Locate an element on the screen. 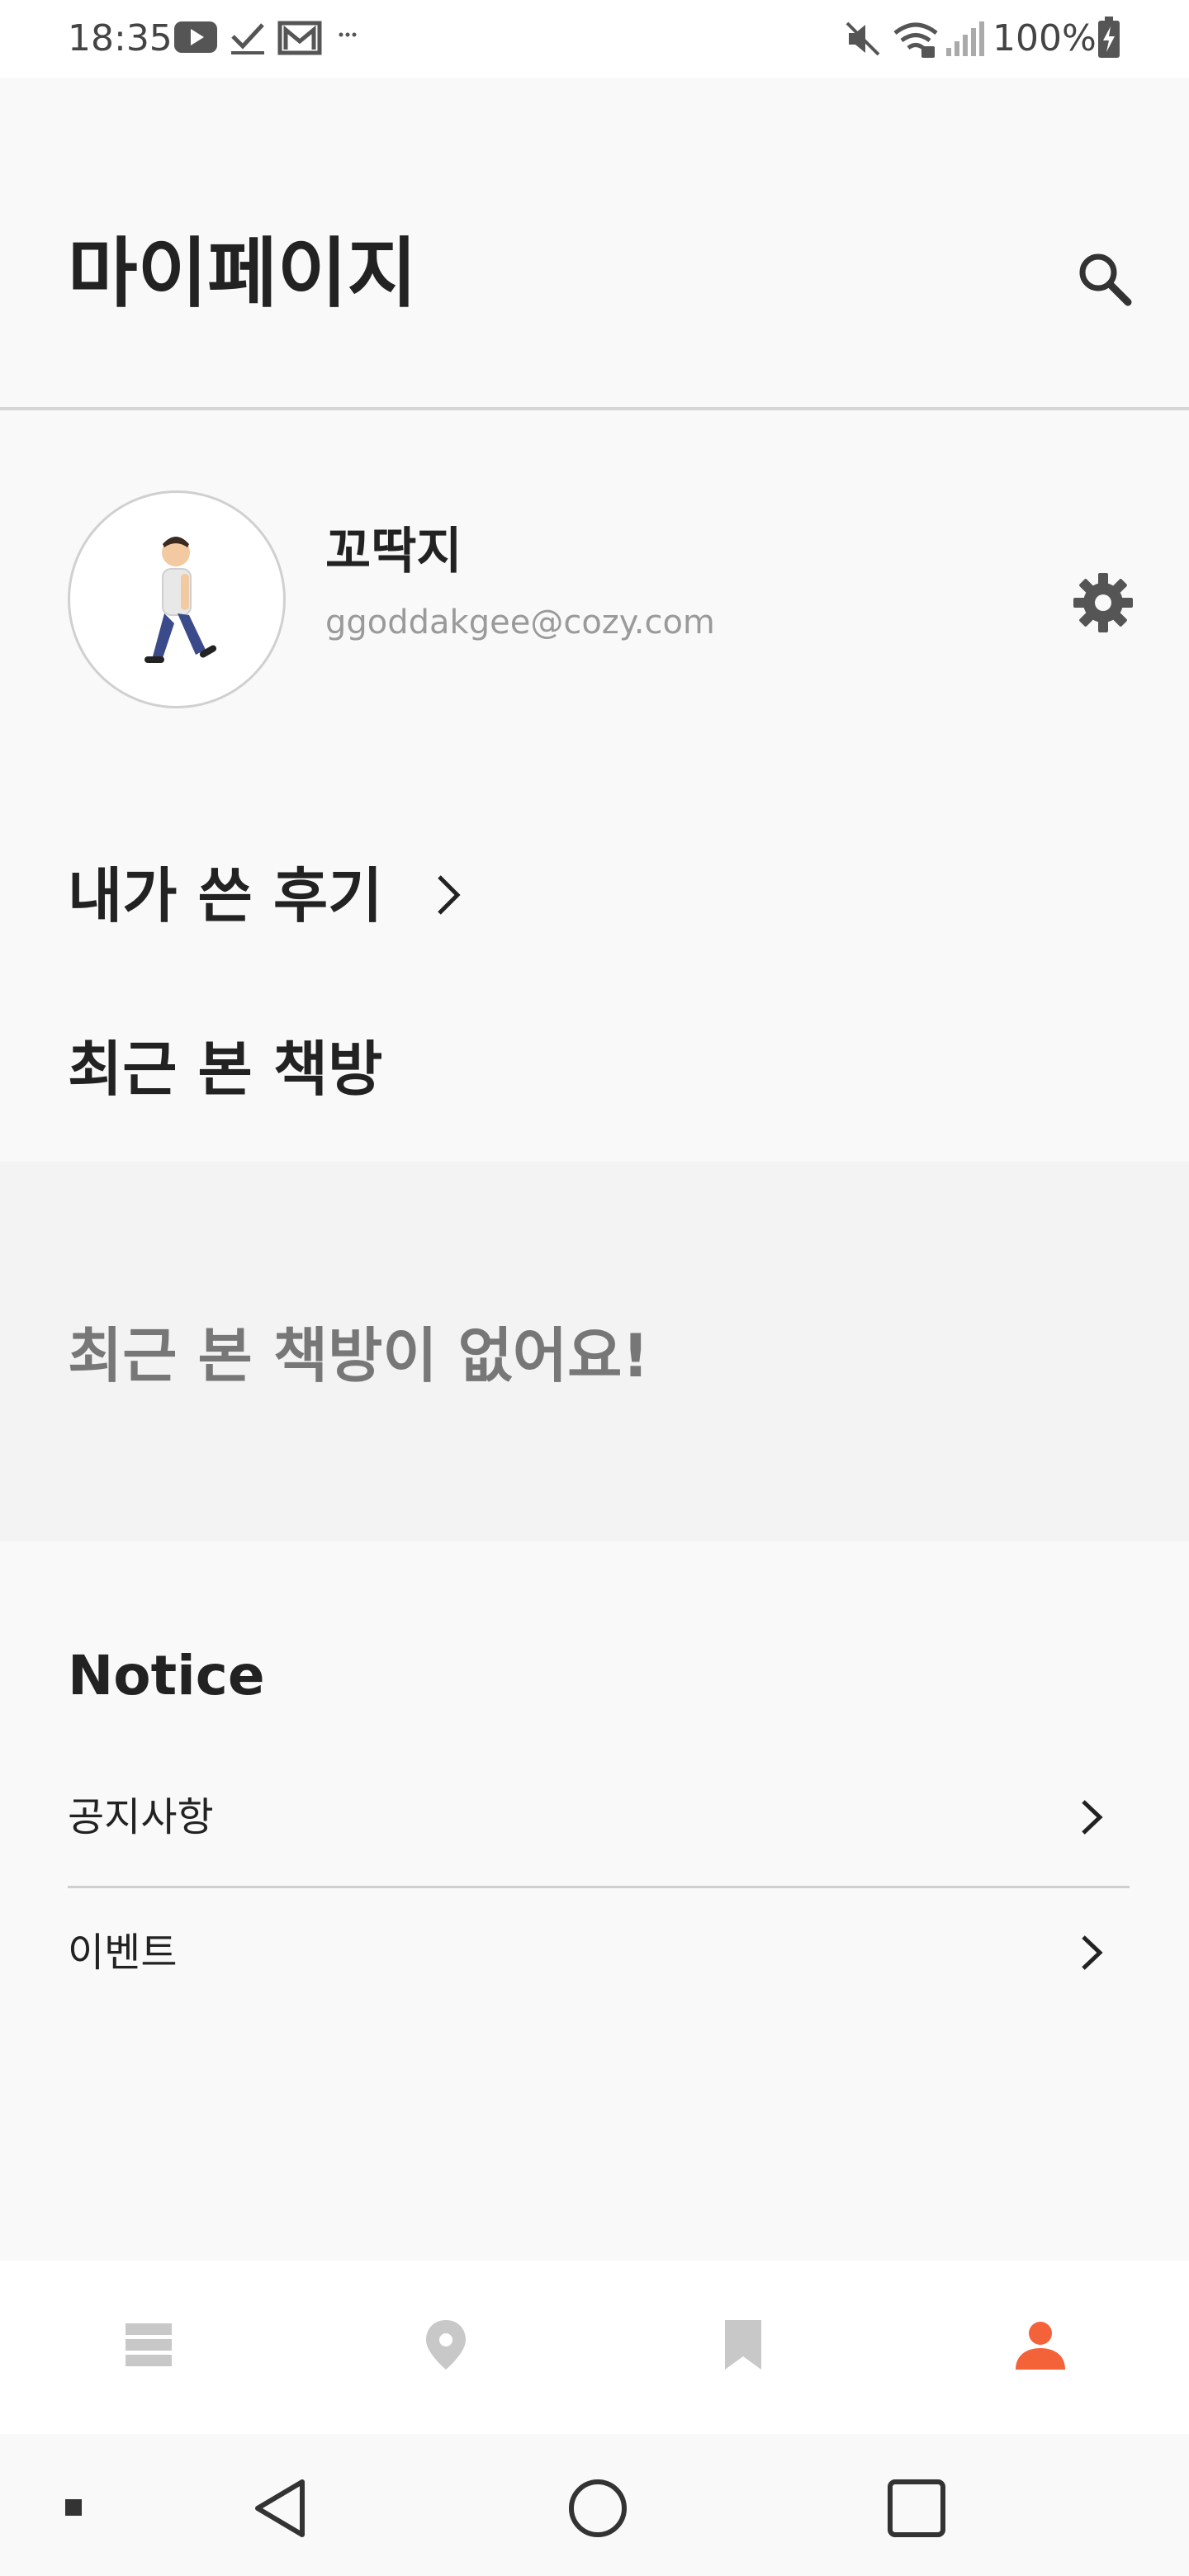 Image resolution: width=1189 pixels, height=2576 pixels. list-item-events: 이벤트 is located at coordinates (599, 1952).